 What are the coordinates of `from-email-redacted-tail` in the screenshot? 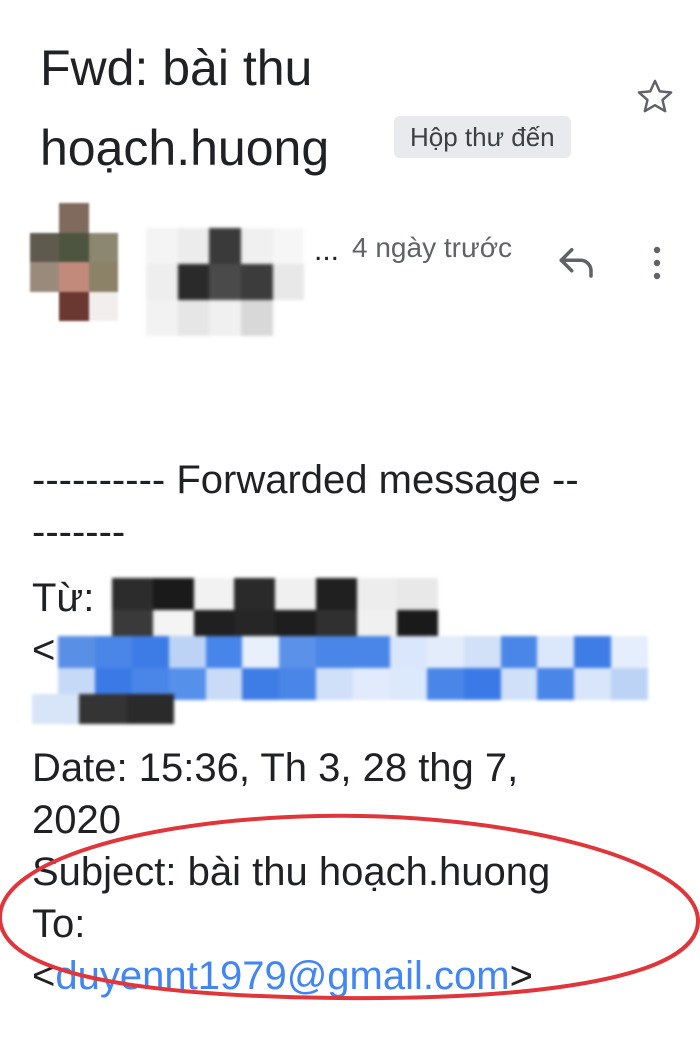 It's located at (103, 709).